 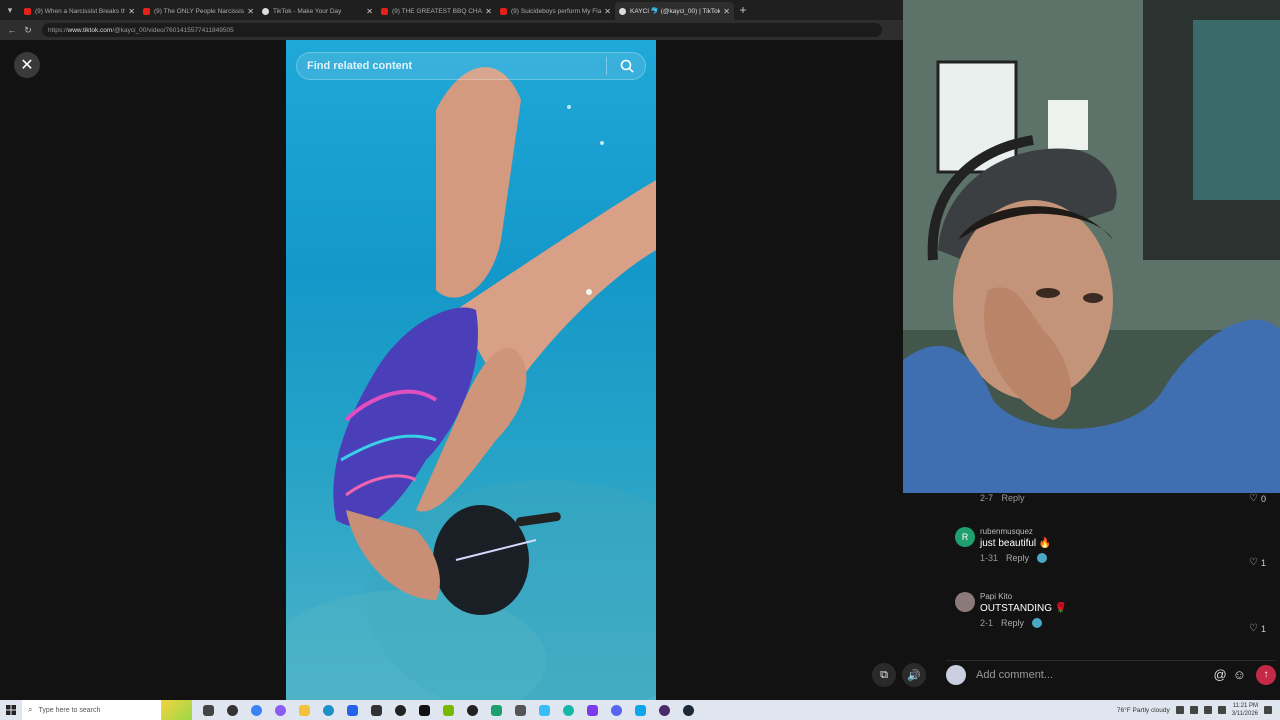 I want to click on video-controls-bar: ⧉ 🔊 @ ☺ ↑, so click(x=1075, y=675).